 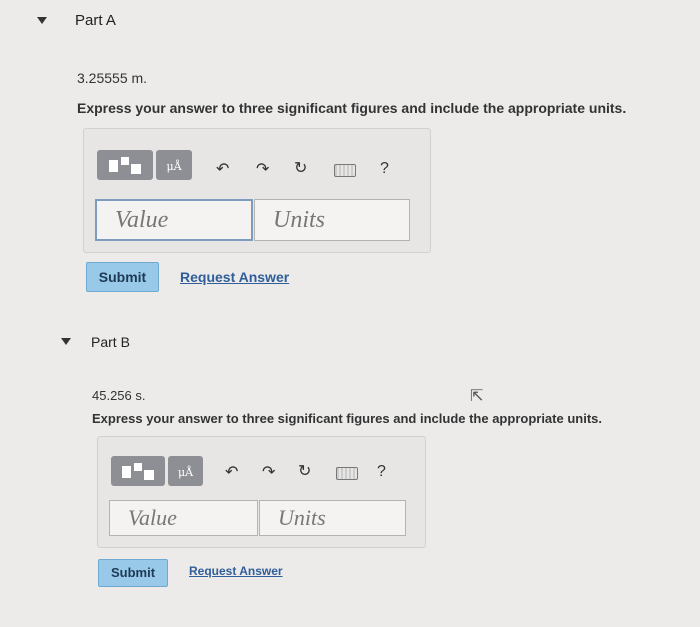 I want to click on part-a-submit-button: Submit, so click(x=122, y=277).